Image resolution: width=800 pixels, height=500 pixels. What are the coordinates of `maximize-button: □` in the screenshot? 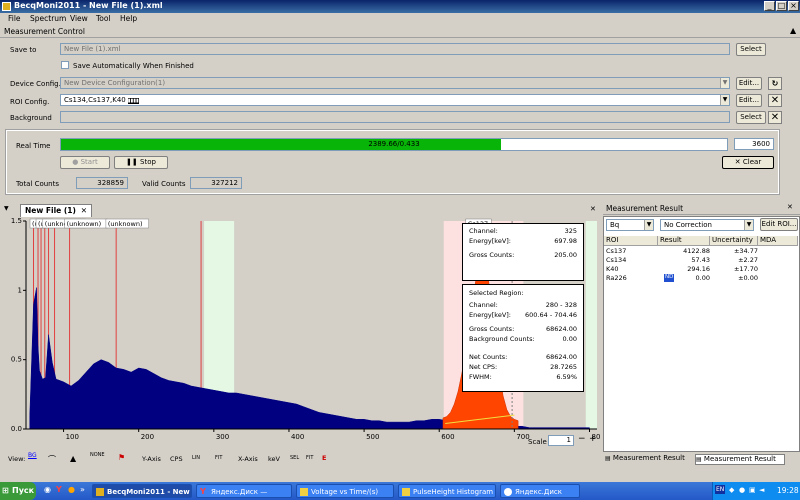 It's located at (781, 6).